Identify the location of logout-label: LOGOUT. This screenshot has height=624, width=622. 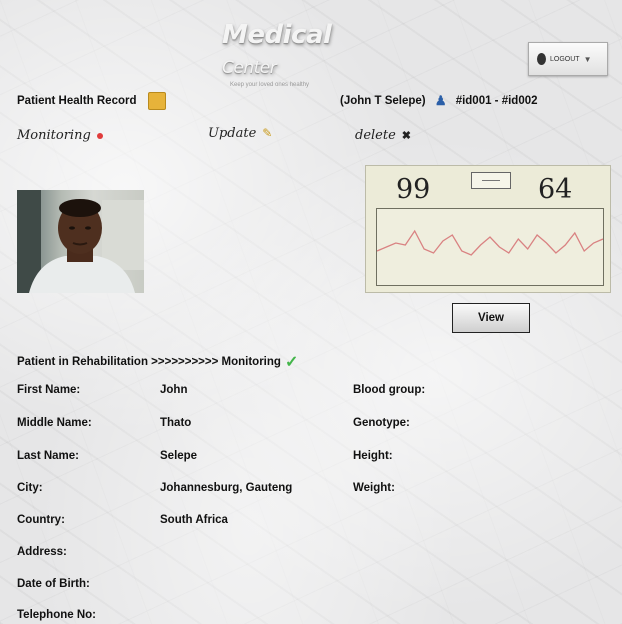
(565, 59).